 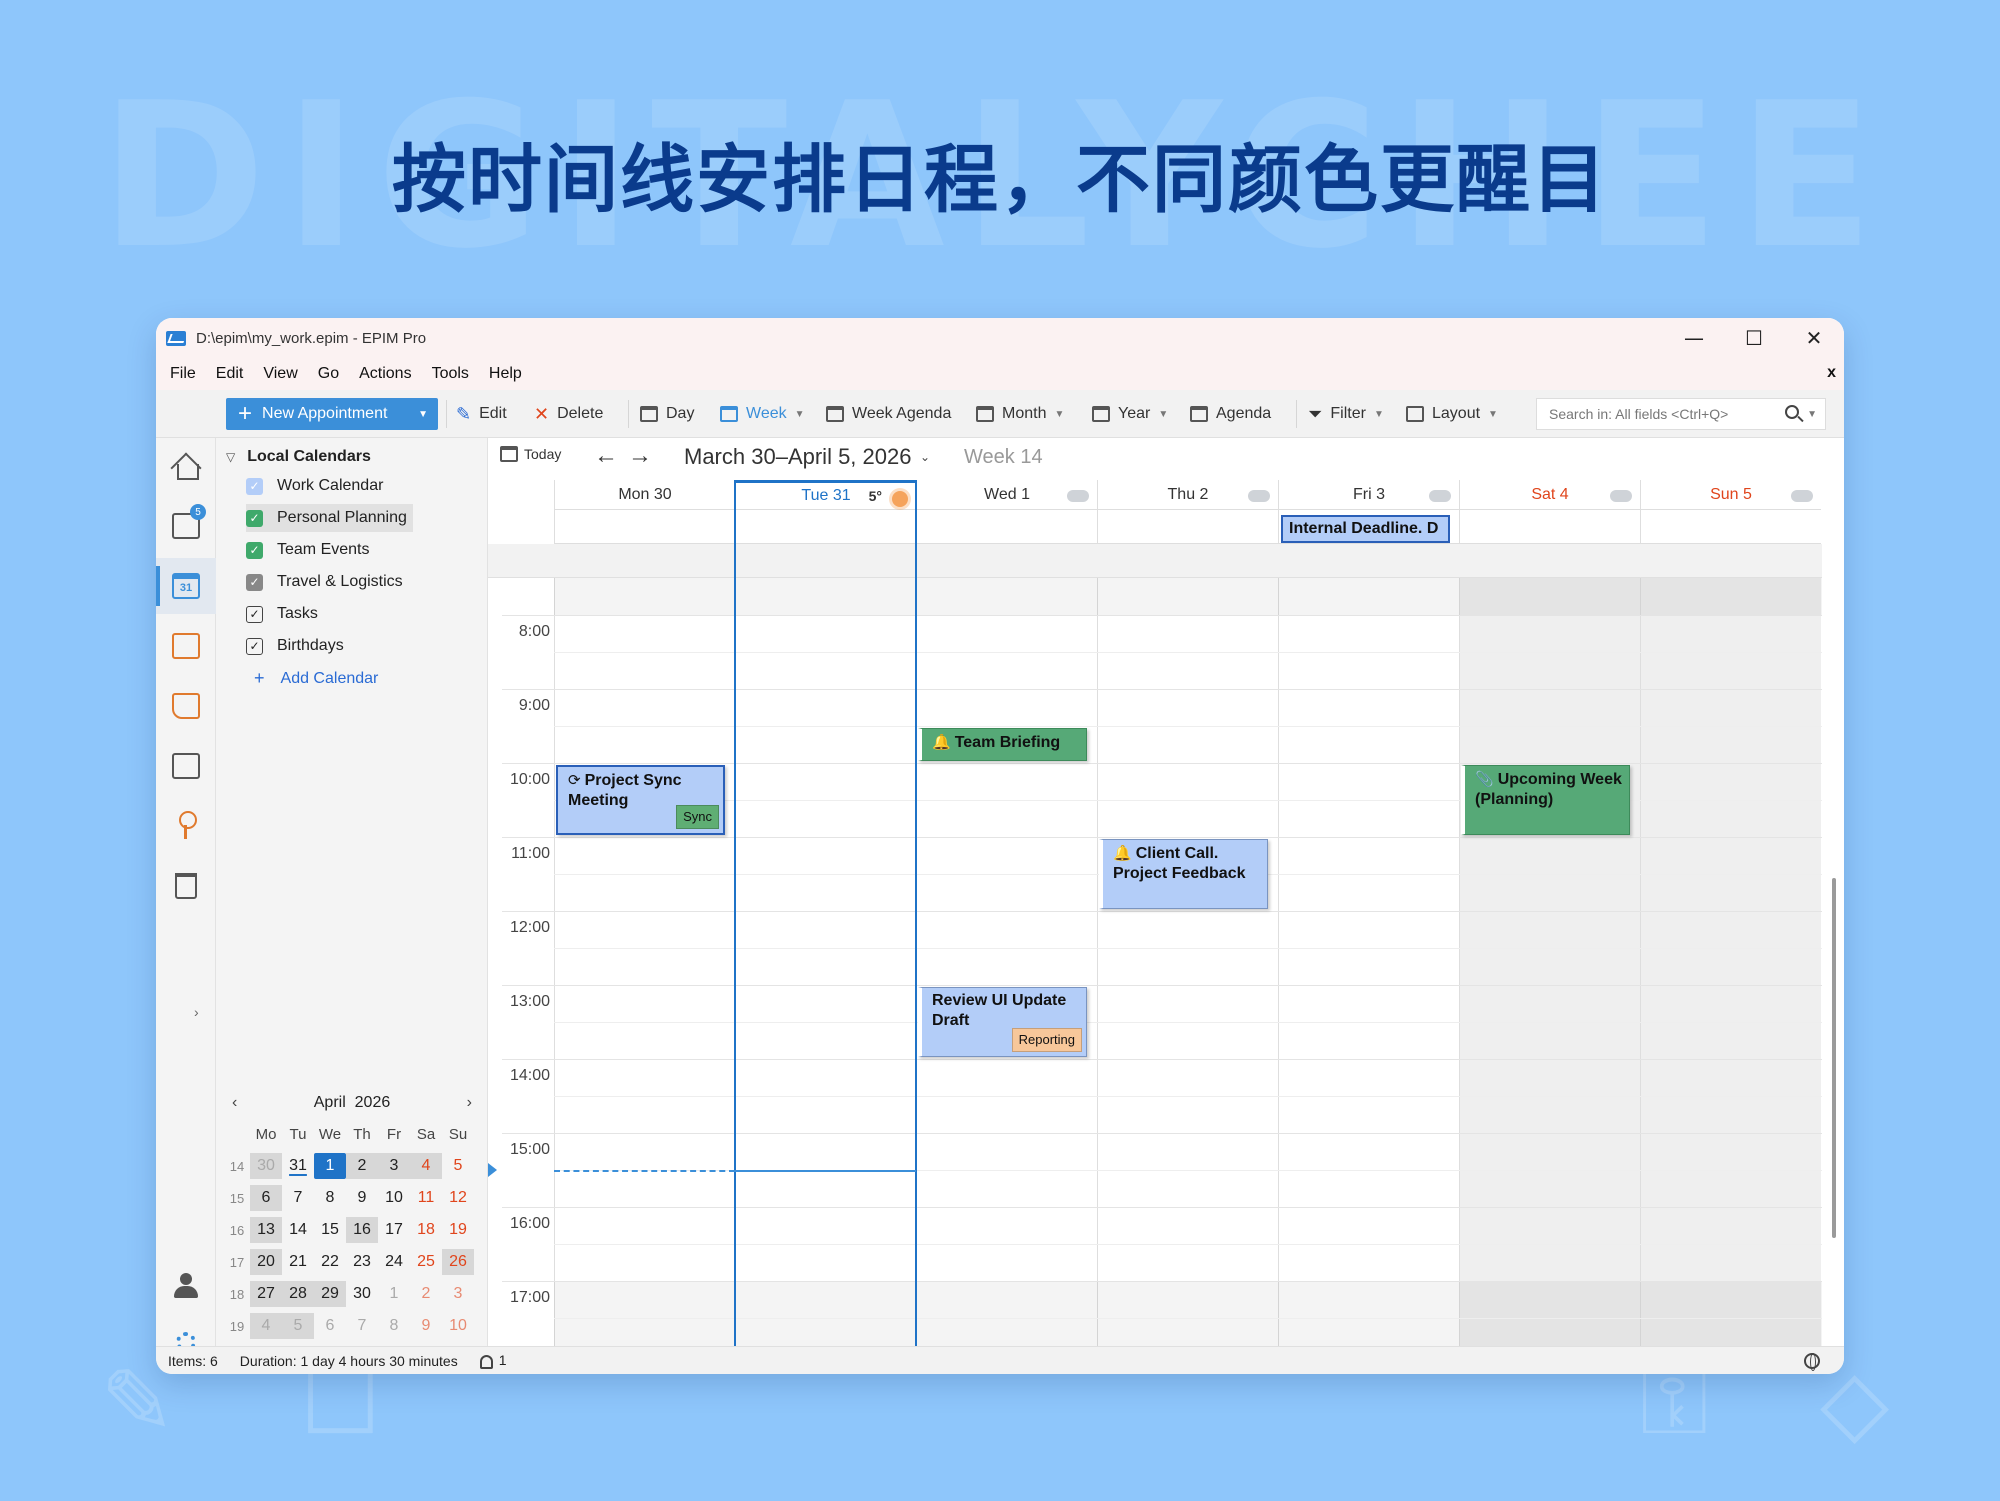 I want to click on calendar-item-travel: ✓ Travel & Logistics, so click(x=327, y=582).